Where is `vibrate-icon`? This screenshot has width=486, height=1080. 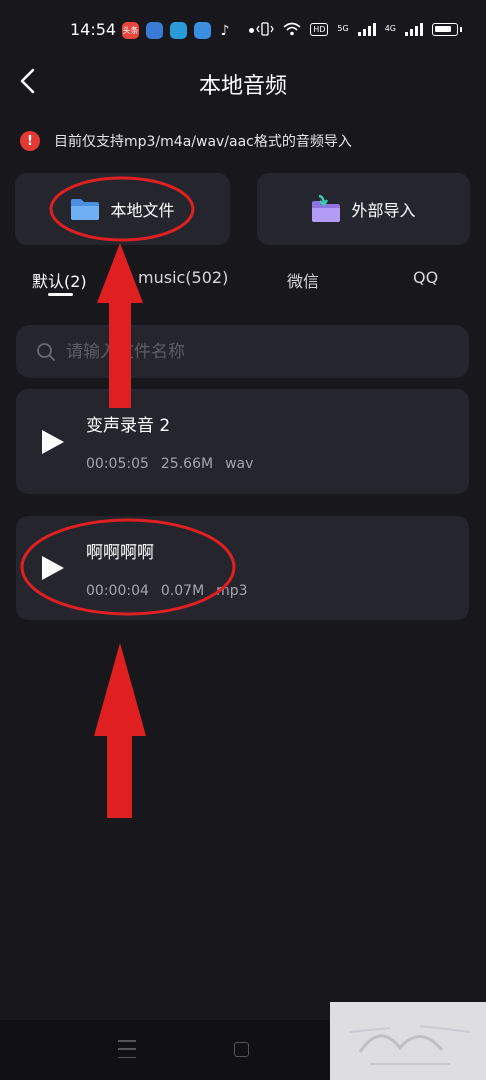 vibrate-icon is located at coordinates (265, 29).